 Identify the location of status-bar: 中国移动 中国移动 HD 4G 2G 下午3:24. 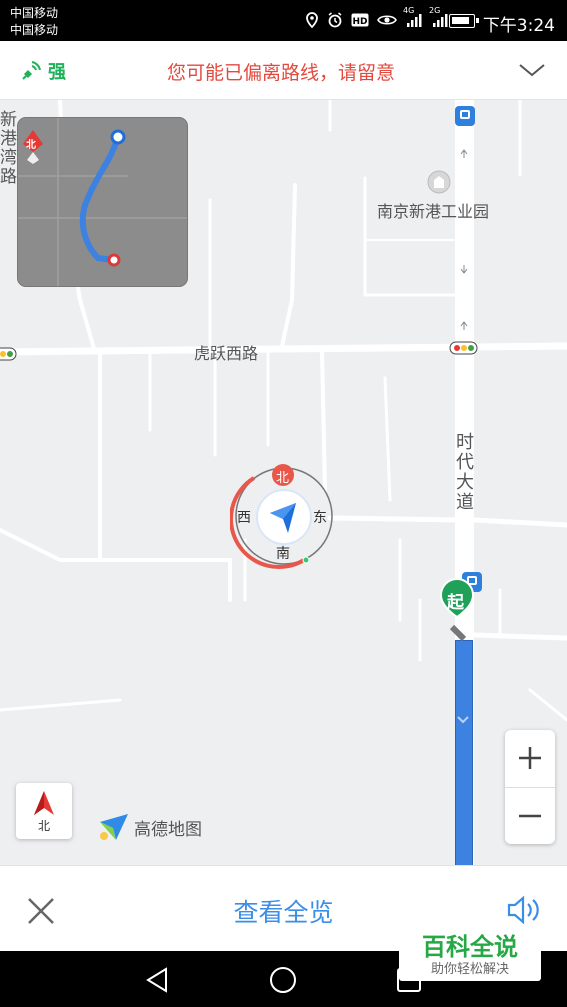
(283, 20).